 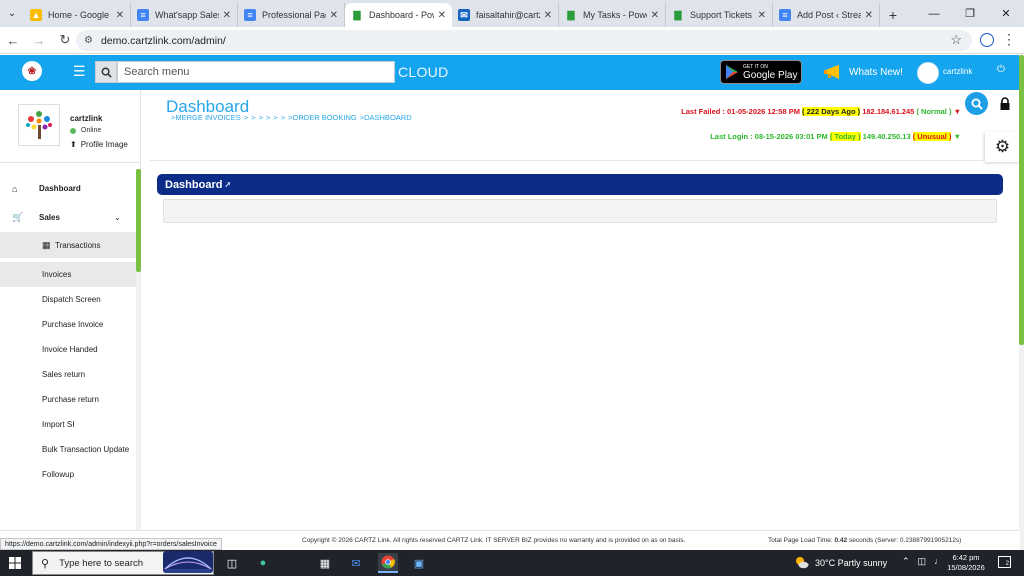 I want to click on pin-icon: ➚, so click(x=227, y=184).